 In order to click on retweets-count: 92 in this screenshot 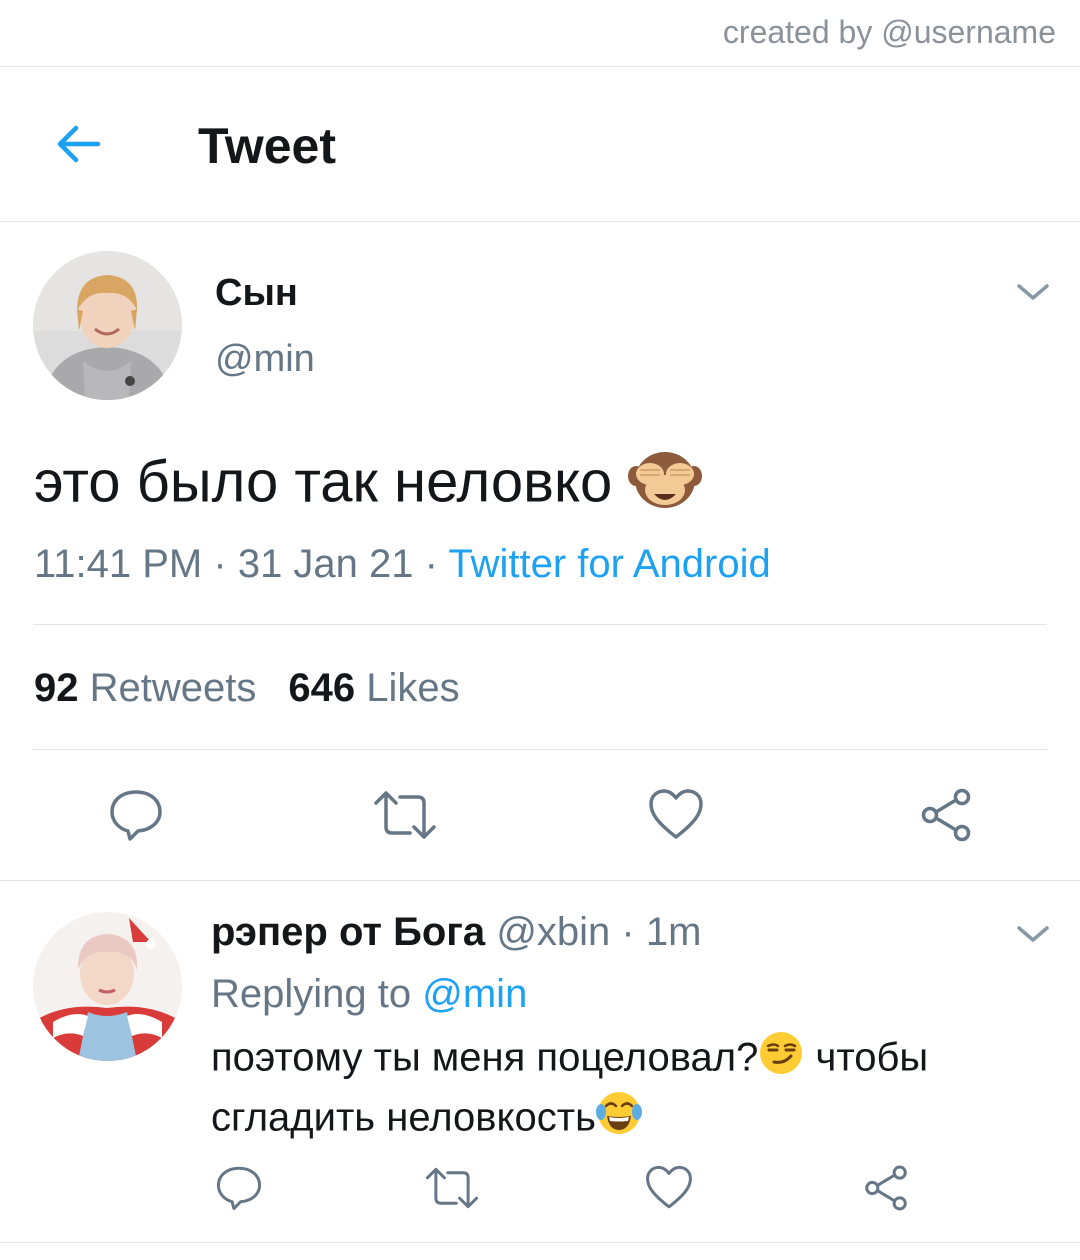, I will do `click(56, 688)`.